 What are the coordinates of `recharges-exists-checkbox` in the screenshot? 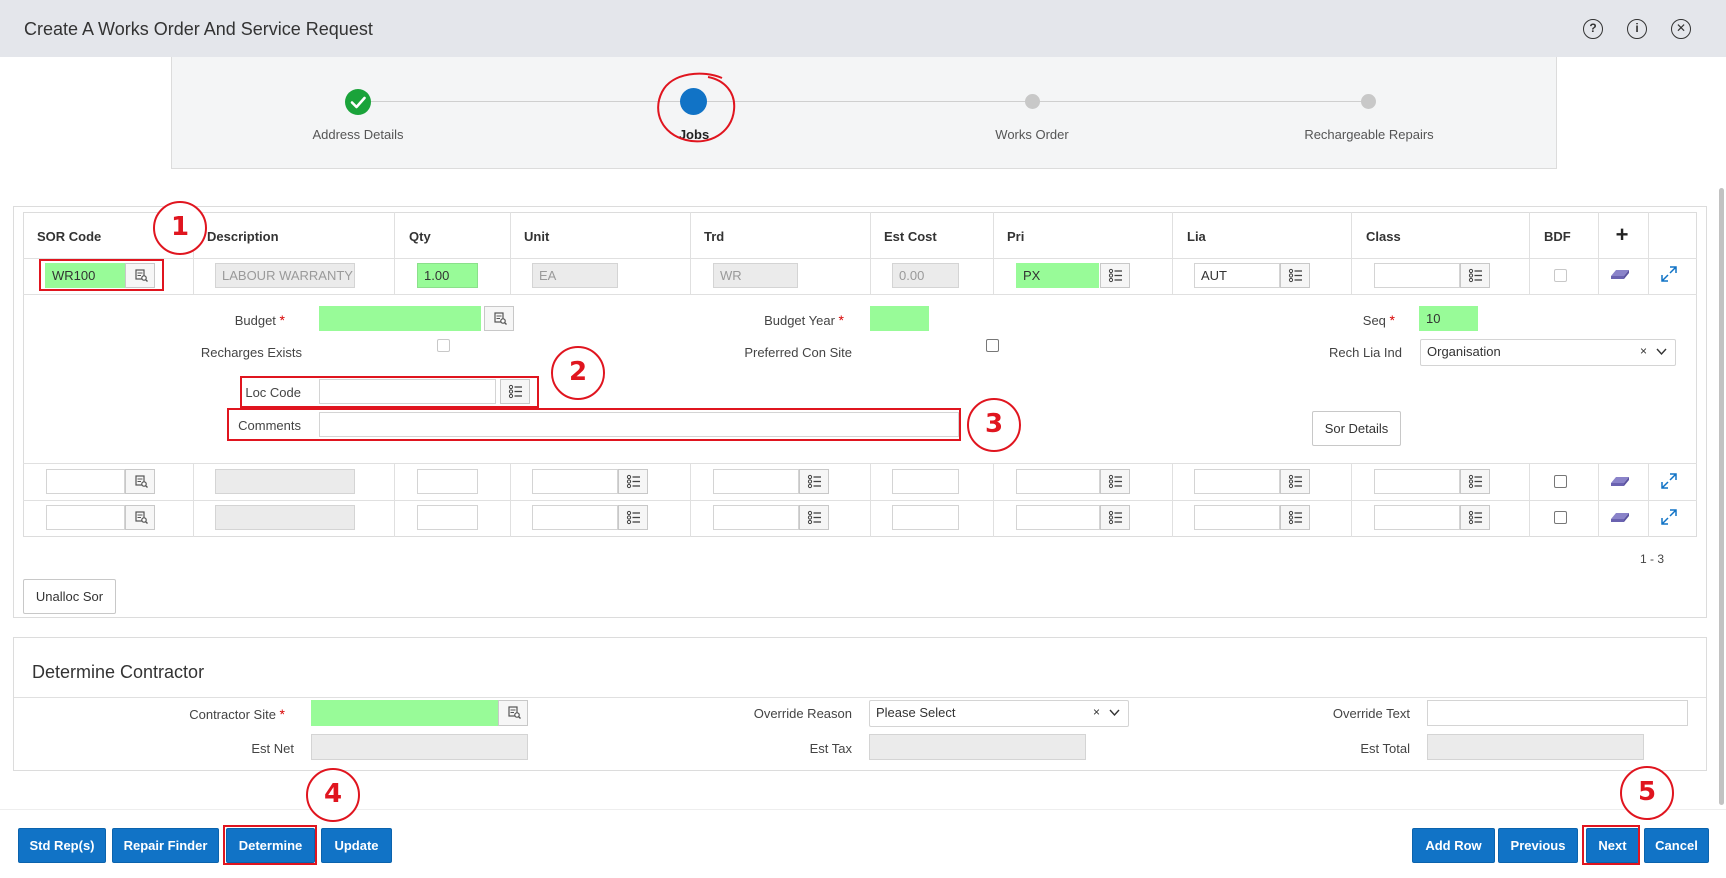 It's located at (443, 345).